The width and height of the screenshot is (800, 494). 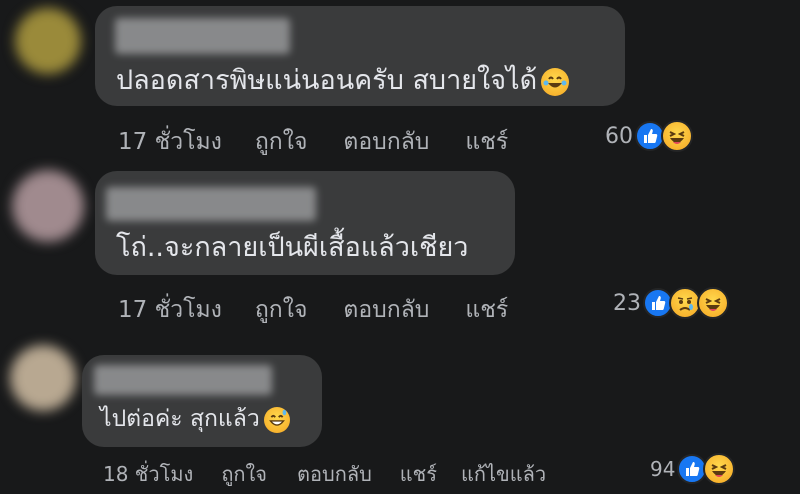 I want to click on edited-label: แก้ไขแล้ว, so click(x=503, y=474).